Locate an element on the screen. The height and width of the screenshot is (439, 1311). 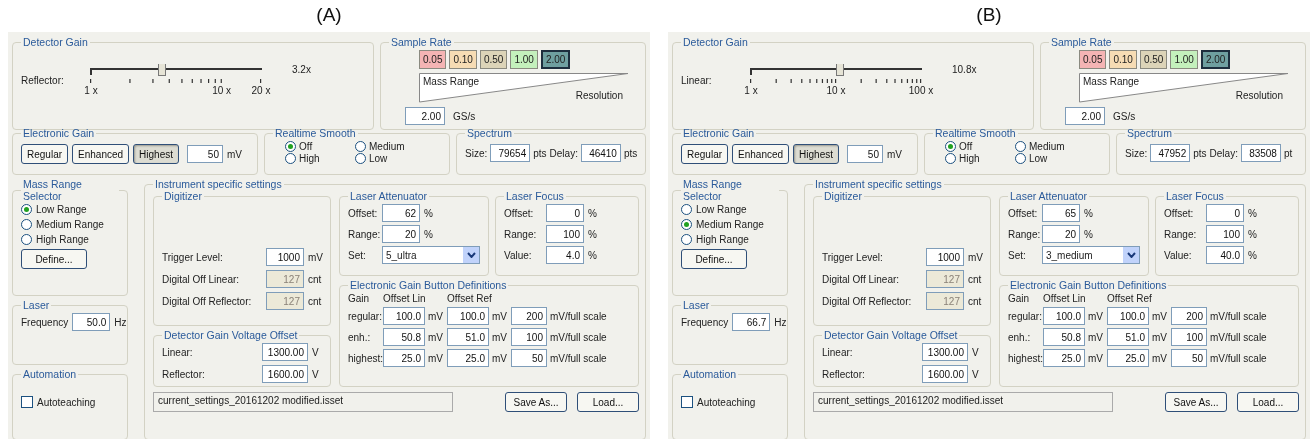
input-field: 66.7 is located at coordinates (751, 322).